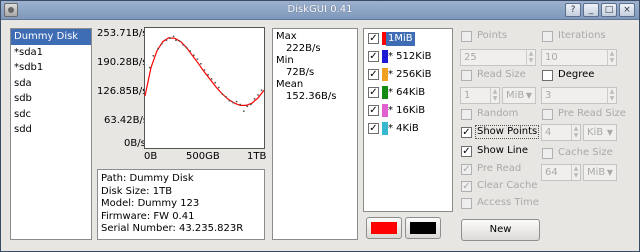  What do you see at coordinates (51, 99) in the screenshot?
I see `device-list-item: sdb` at bounding box center [51, 99].